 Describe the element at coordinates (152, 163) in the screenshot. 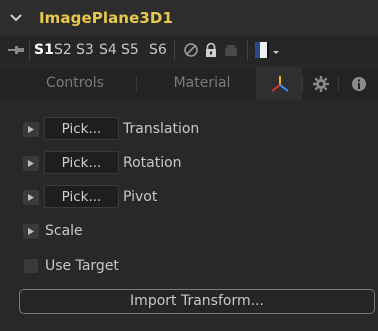

I see `rotation-label: Rotation` at that location.